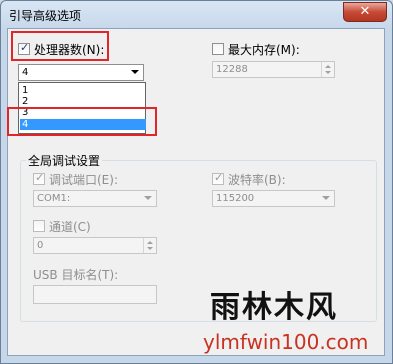  Describe the element at coordinates (218, 49) in the screenshot. I see `max-memory-checkbox` at that location.